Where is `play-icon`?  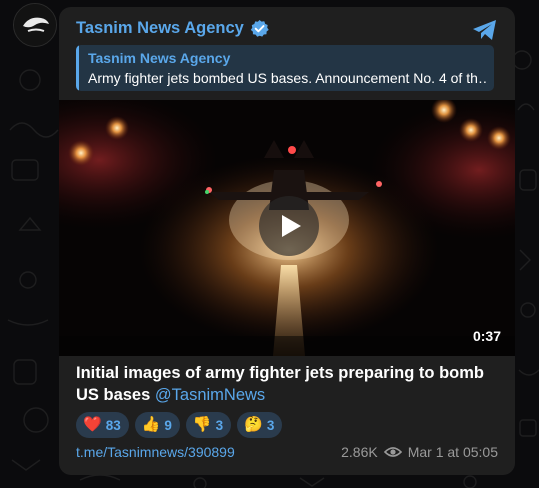 play-icon is located at coordinates (291, 226).